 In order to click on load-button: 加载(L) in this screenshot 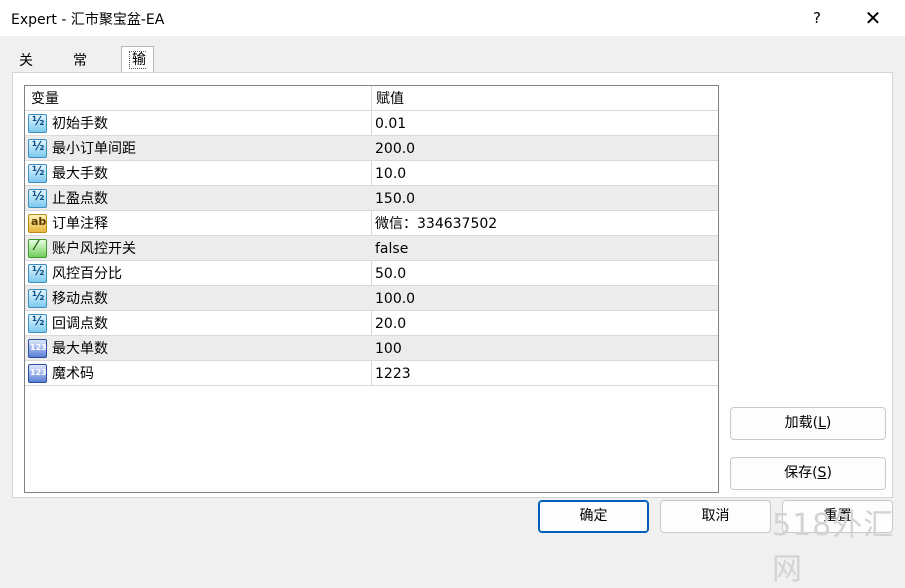, I will do `click(808, 423)`.